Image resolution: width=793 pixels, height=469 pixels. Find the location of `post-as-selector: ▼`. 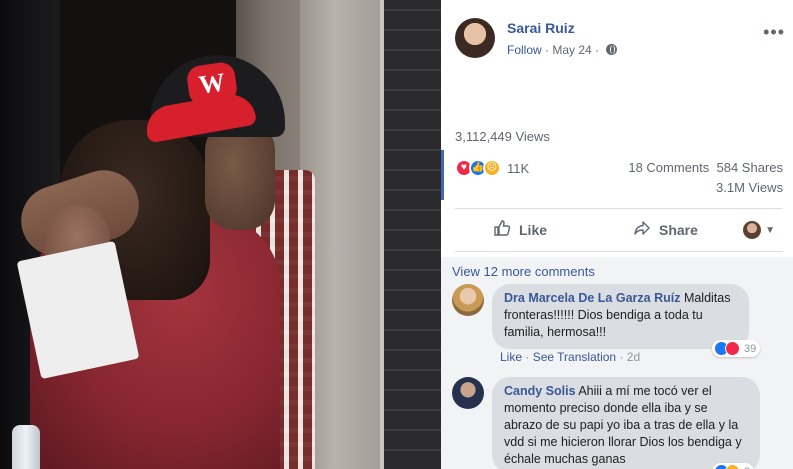

post-as-selector: ▼ is located at coordinates (759, 230).